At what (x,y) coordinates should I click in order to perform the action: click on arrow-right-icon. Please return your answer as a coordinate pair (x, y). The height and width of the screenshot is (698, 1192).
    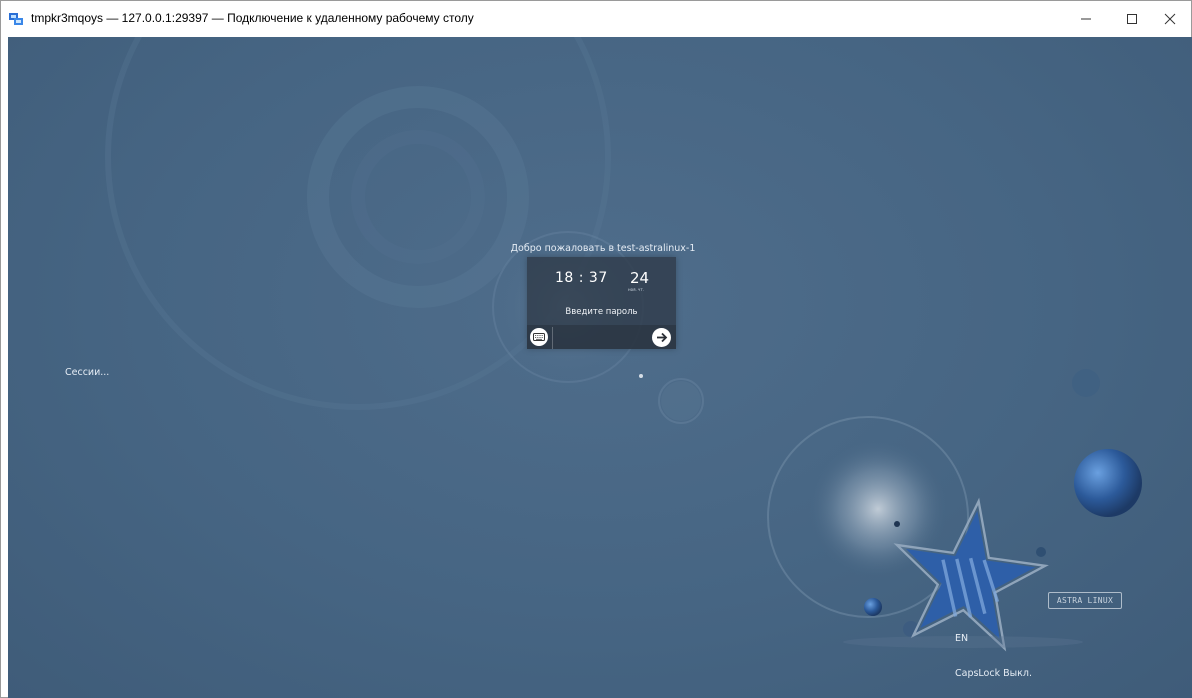
    Looking at the image, I should click on (662, 337).